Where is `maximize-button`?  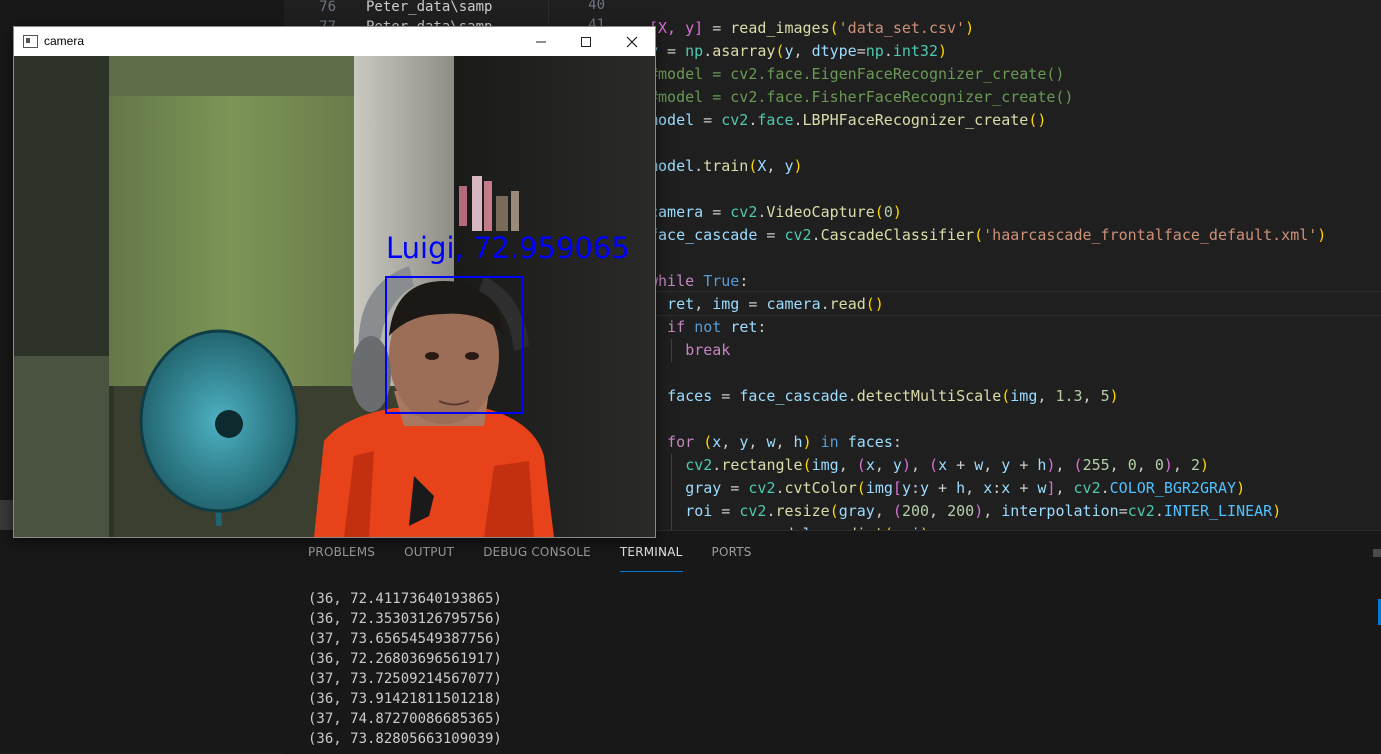 maximize-button is located at coordinates (586, 41).